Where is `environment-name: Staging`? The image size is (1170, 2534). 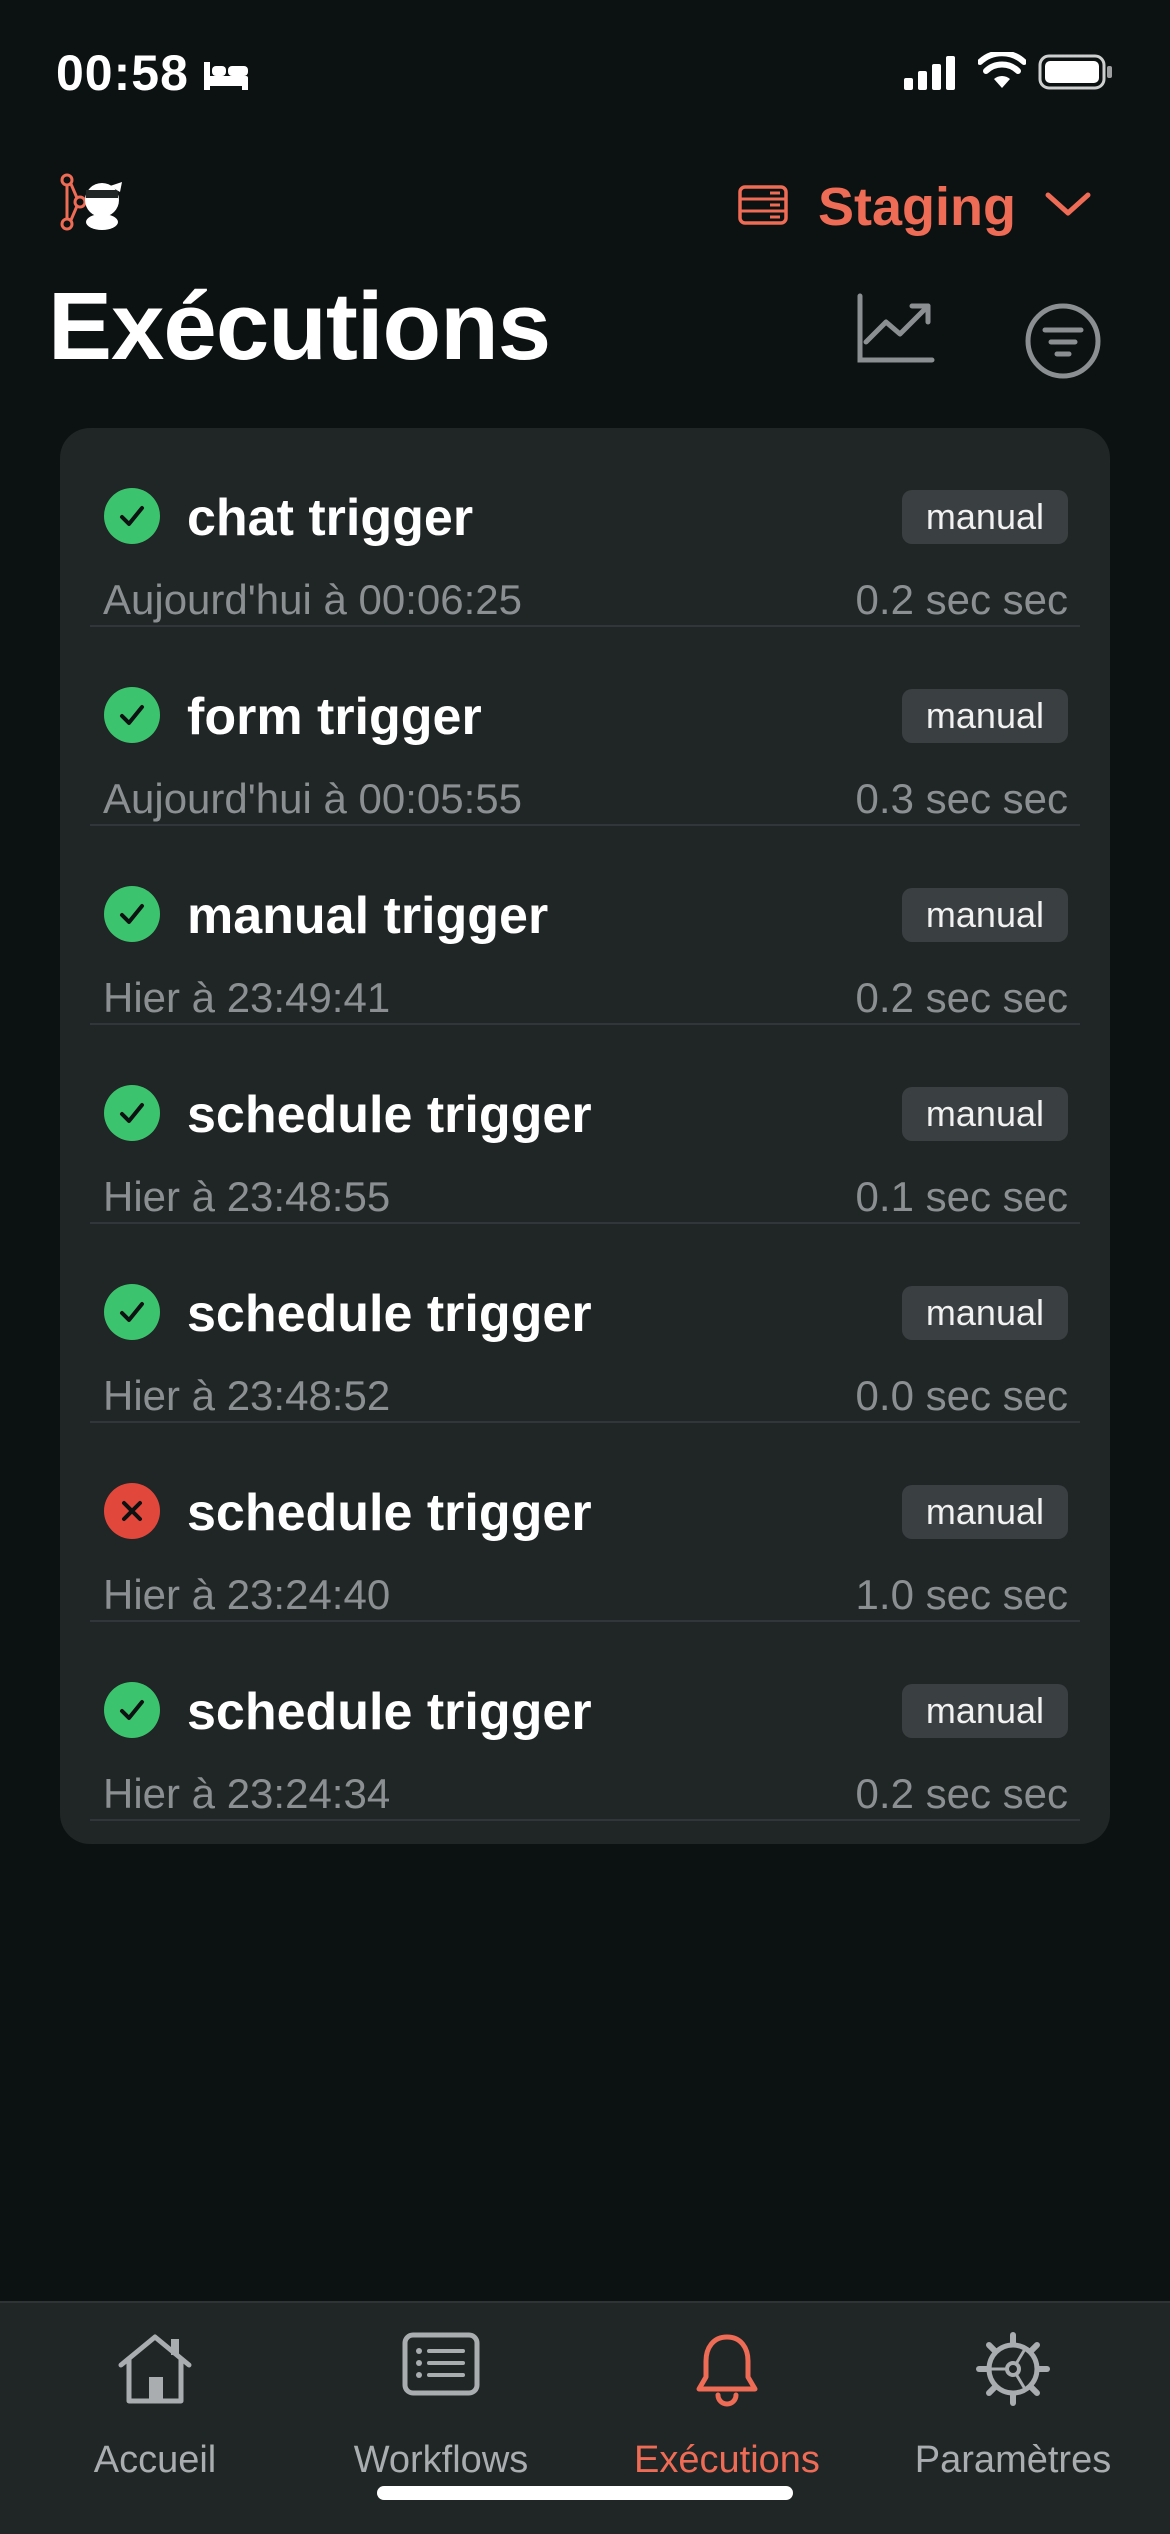 environment-name: Staging is located at coordinates (917, 207).